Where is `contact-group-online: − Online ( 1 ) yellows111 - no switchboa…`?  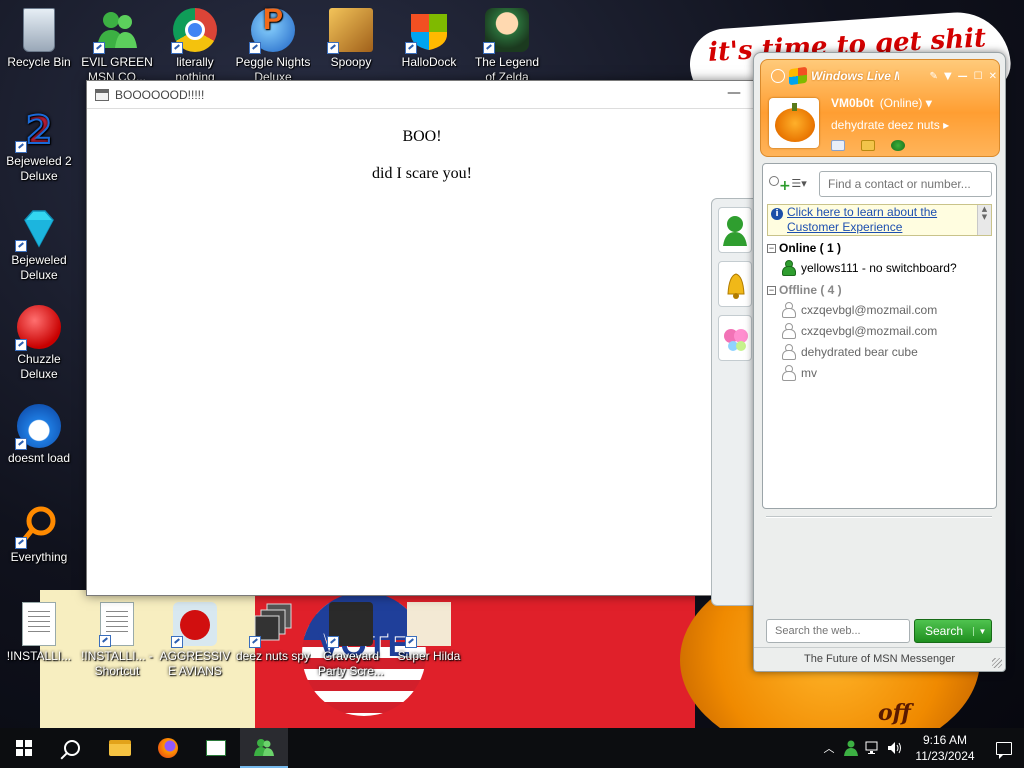
contact-group-online: − Online ( 1 ) yellows111 - no switchboa… is located at coordinates (879, 257).